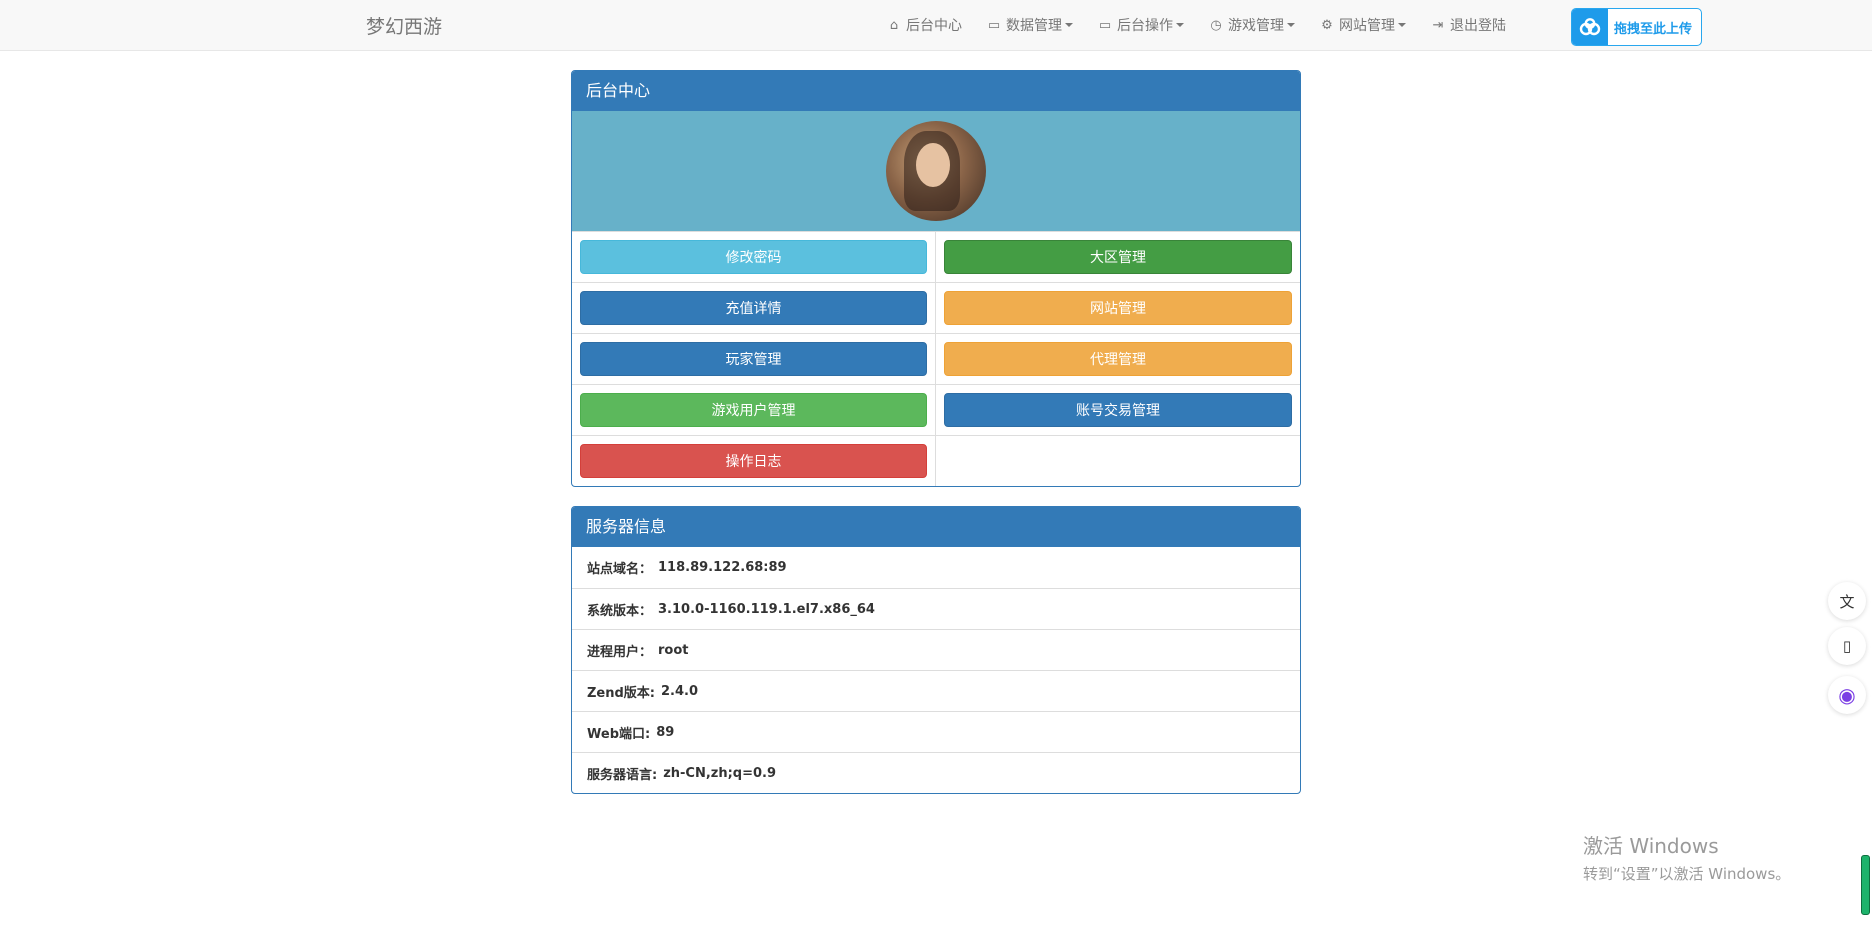 The image size is (1872, 927). I want to click on nav-item-label: 数据管理, so click(1034, 26).